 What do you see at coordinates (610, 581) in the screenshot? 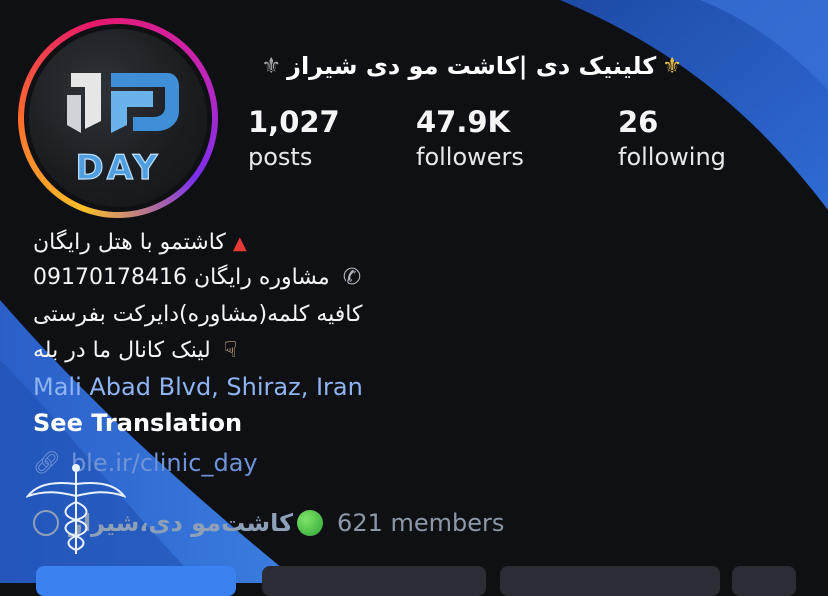
I see `contact-button` at bounding box center [610, 581].